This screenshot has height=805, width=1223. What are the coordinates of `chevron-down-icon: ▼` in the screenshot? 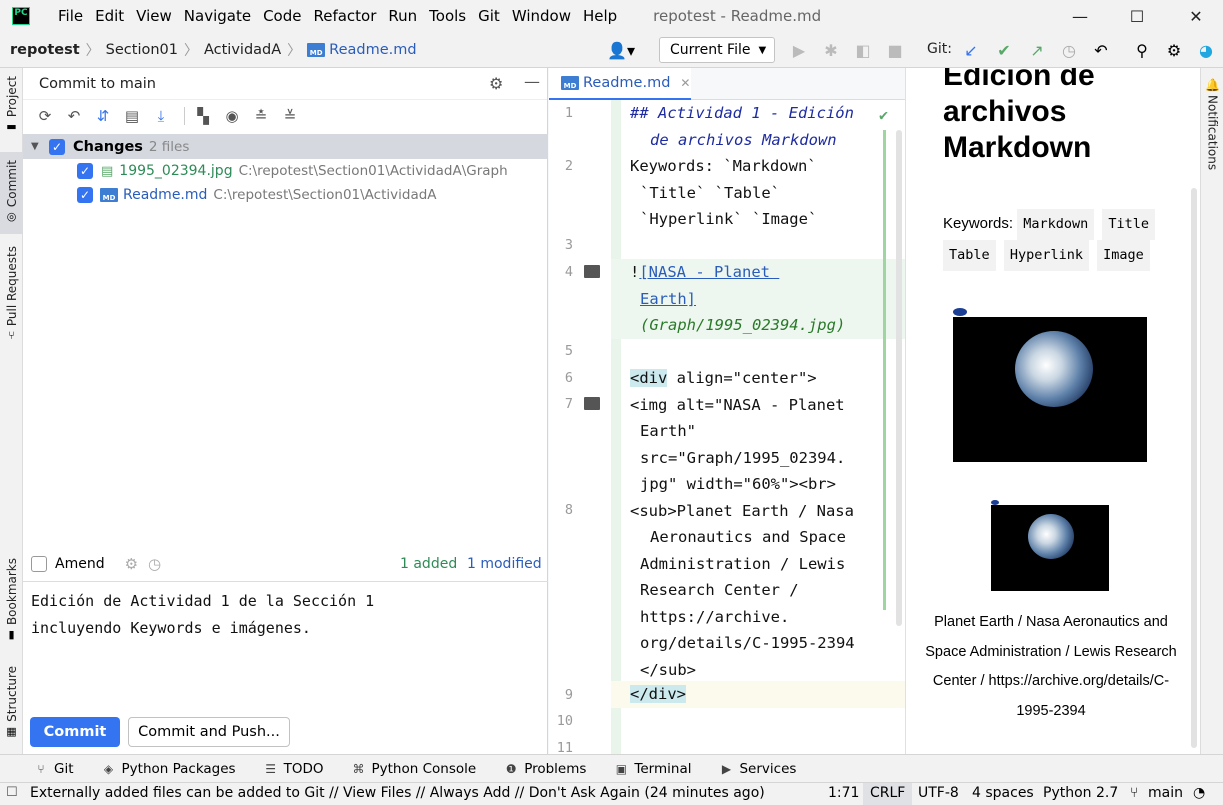 It's located at (40, 146).